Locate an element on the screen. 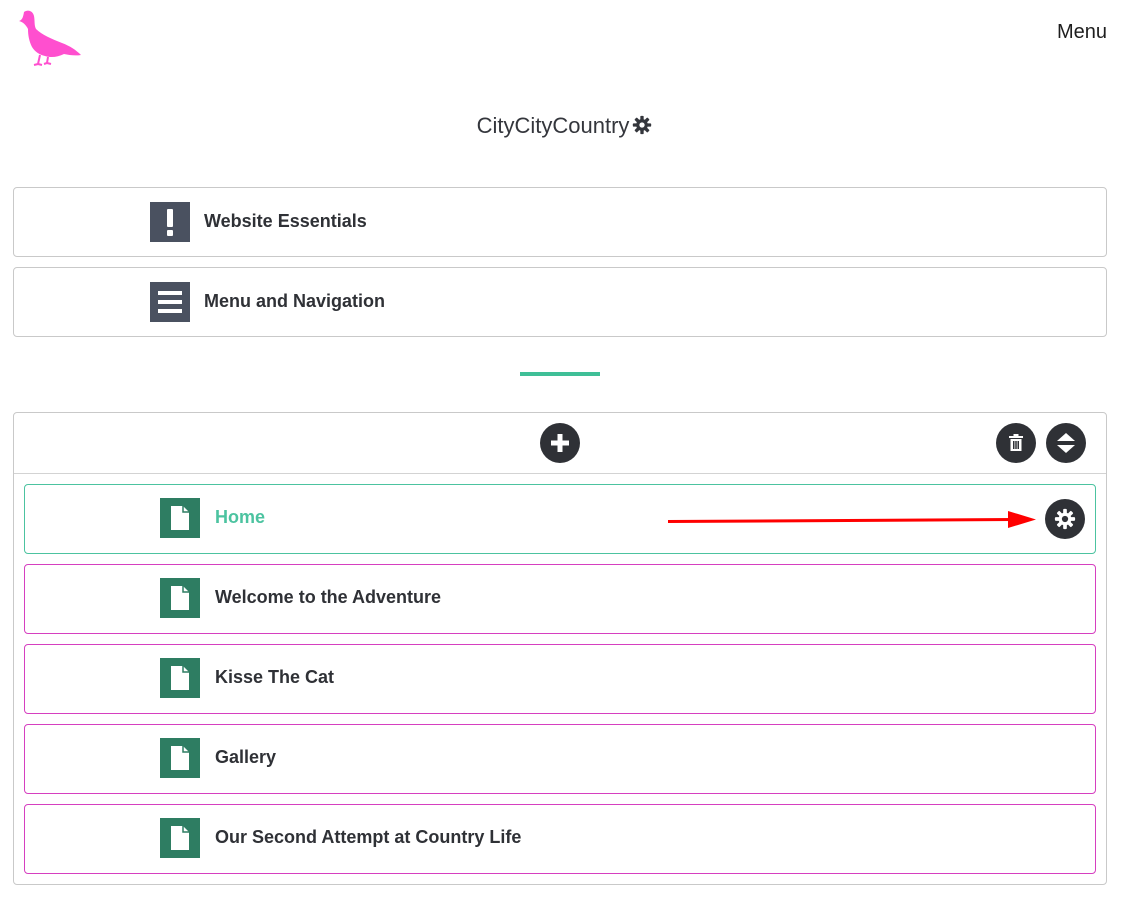  section-label: Menu and Navigation is located at coordinates (295, 301).